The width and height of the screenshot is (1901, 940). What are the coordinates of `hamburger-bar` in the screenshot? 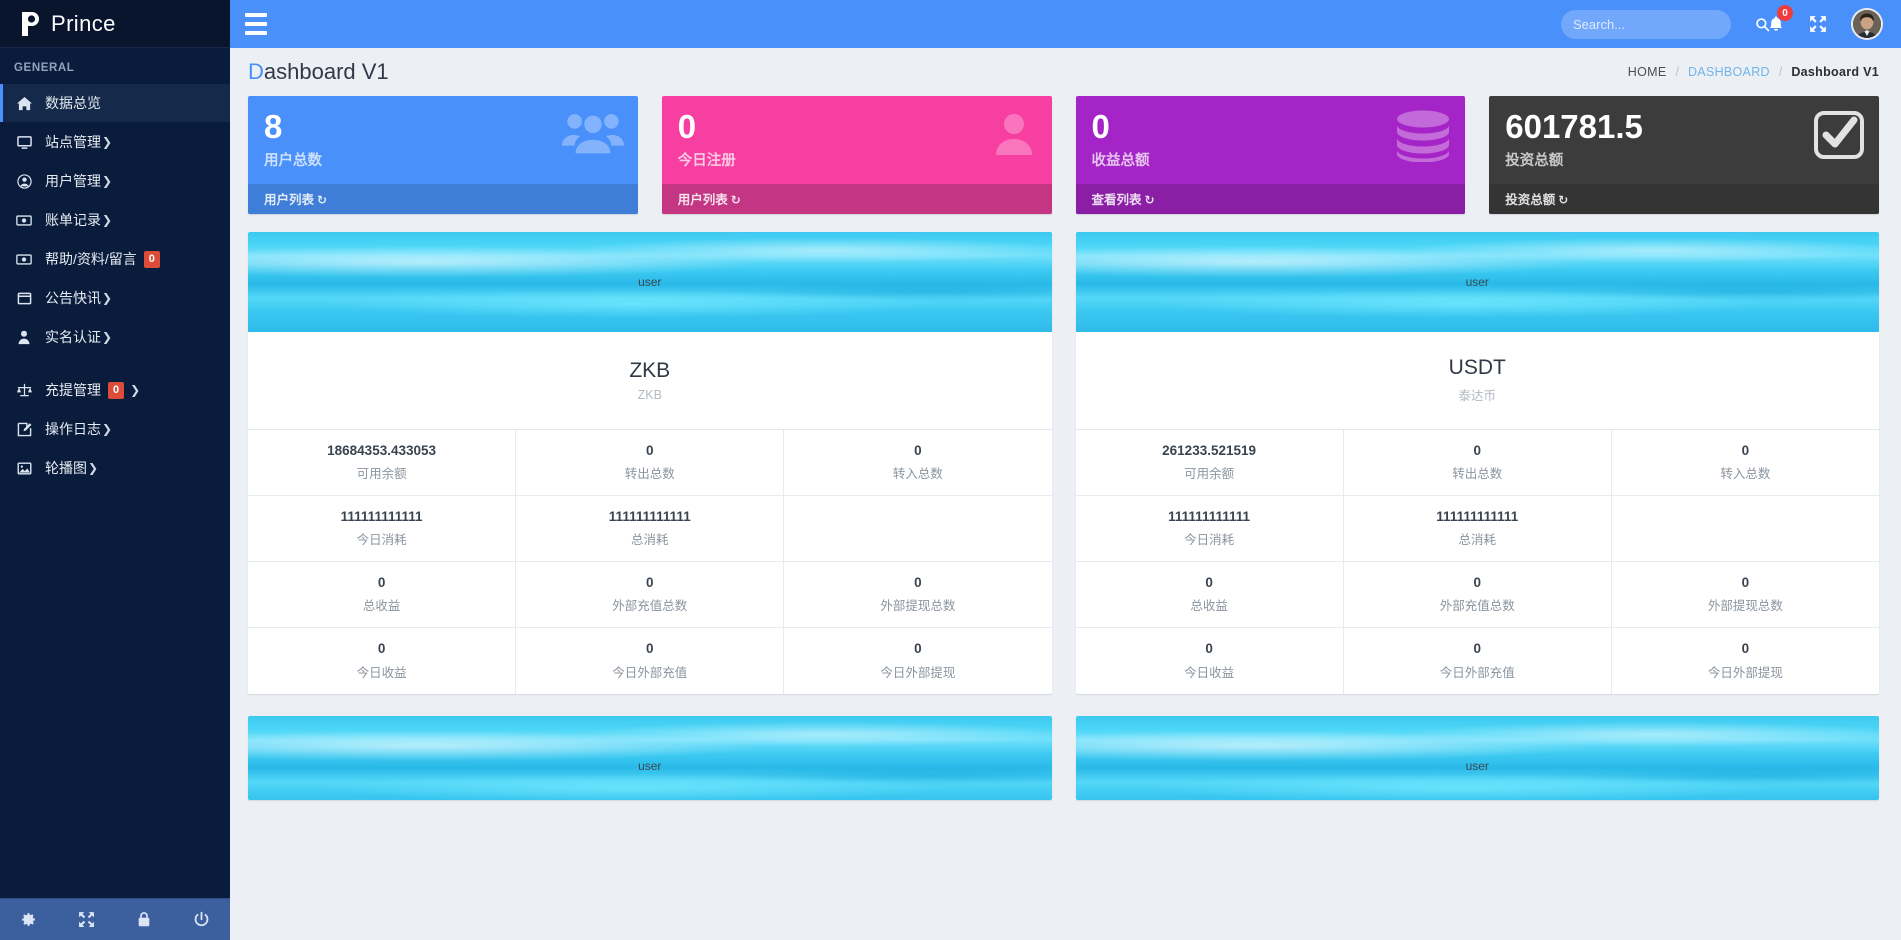 It's located at (256, 24).